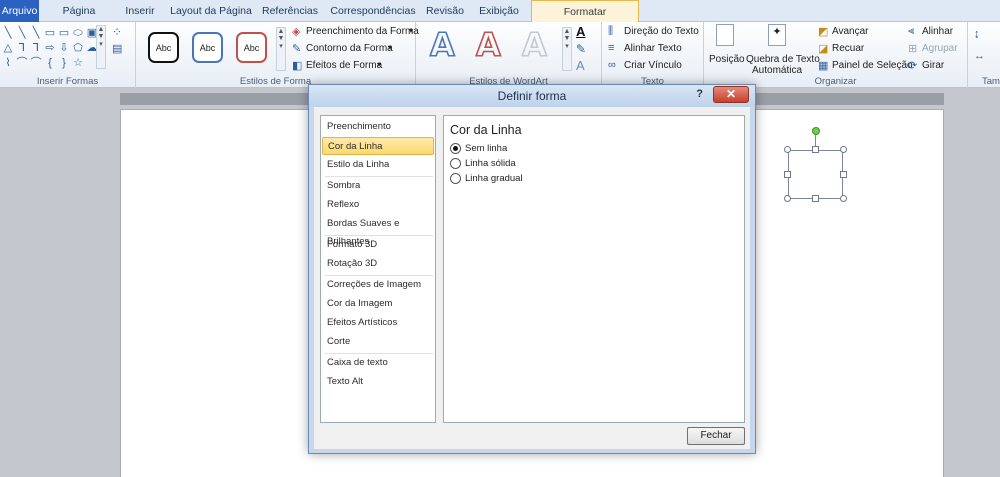  What do you see at coordinates (499, 11) in the screenshot?
I see `tab-exibicao: Exibição` at bounding box center [499, 11].